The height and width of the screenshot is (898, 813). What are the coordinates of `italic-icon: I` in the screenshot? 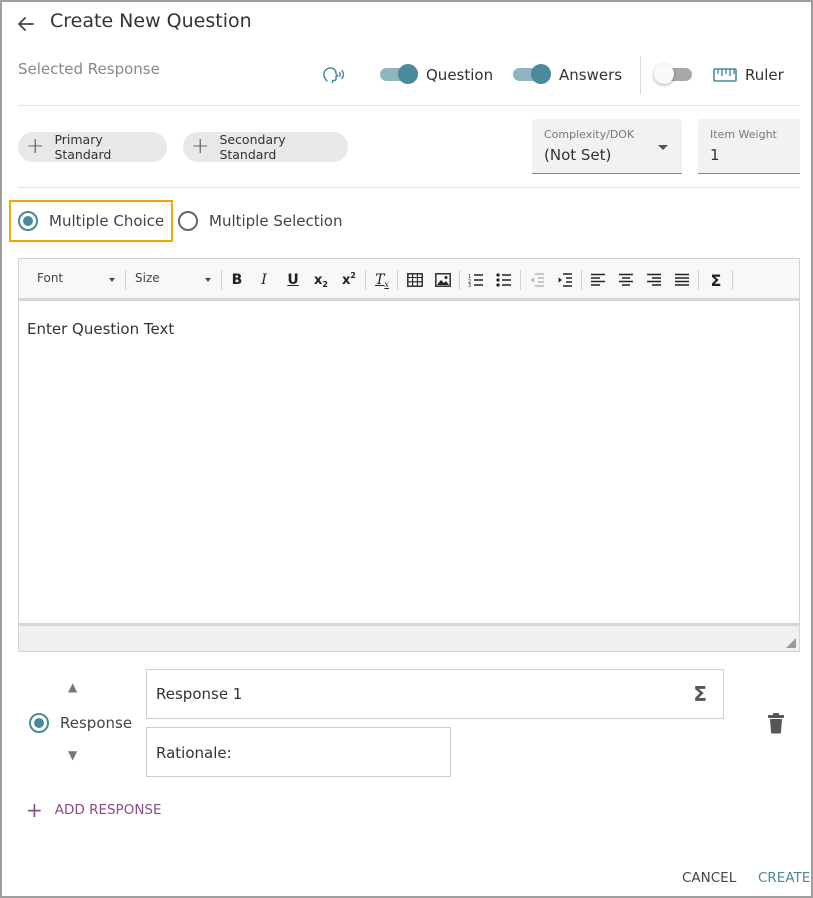 It's located at (264, 280).